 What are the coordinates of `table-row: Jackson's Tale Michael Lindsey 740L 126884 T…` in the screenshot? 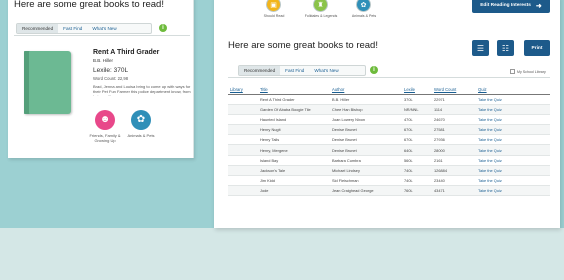 It's located at (389, 171).